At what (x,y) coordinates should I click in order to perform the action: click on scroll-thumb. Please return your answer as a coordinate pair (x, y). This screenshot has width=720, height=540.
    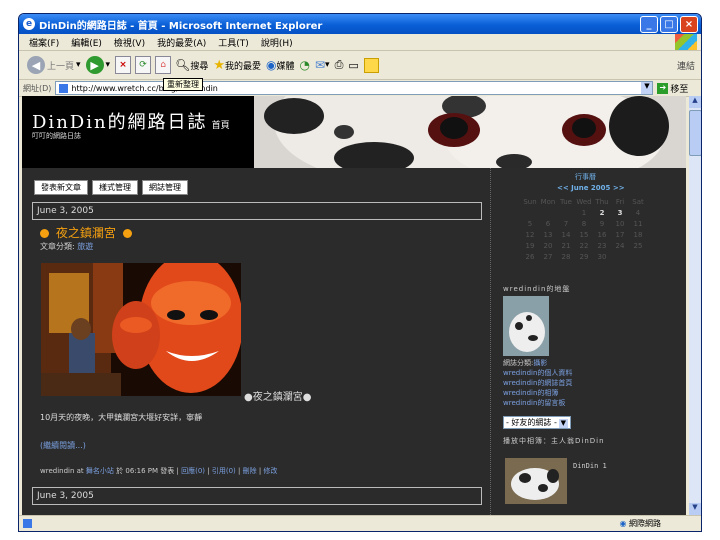
    Looking at the image, I should click on (695, 133).